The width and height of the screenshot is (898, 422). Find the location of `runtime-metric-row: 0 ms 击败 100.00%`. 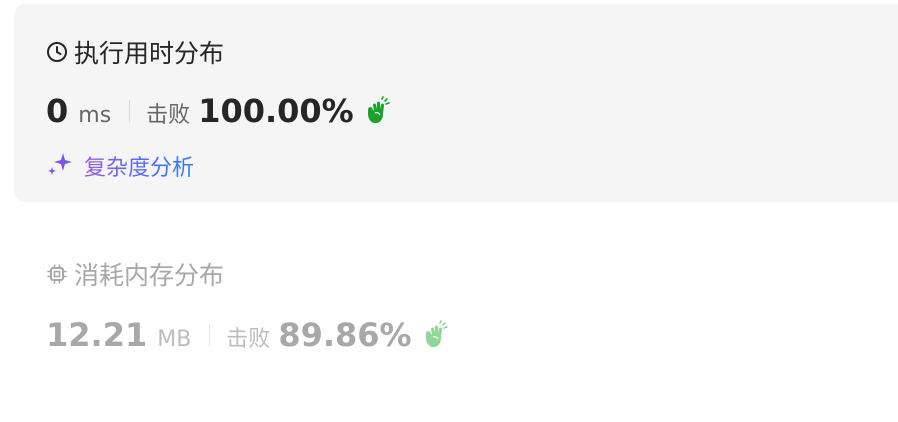

runtime-metric-row: 0 ms 击败 100.00% is located at coordinates (219, 111).